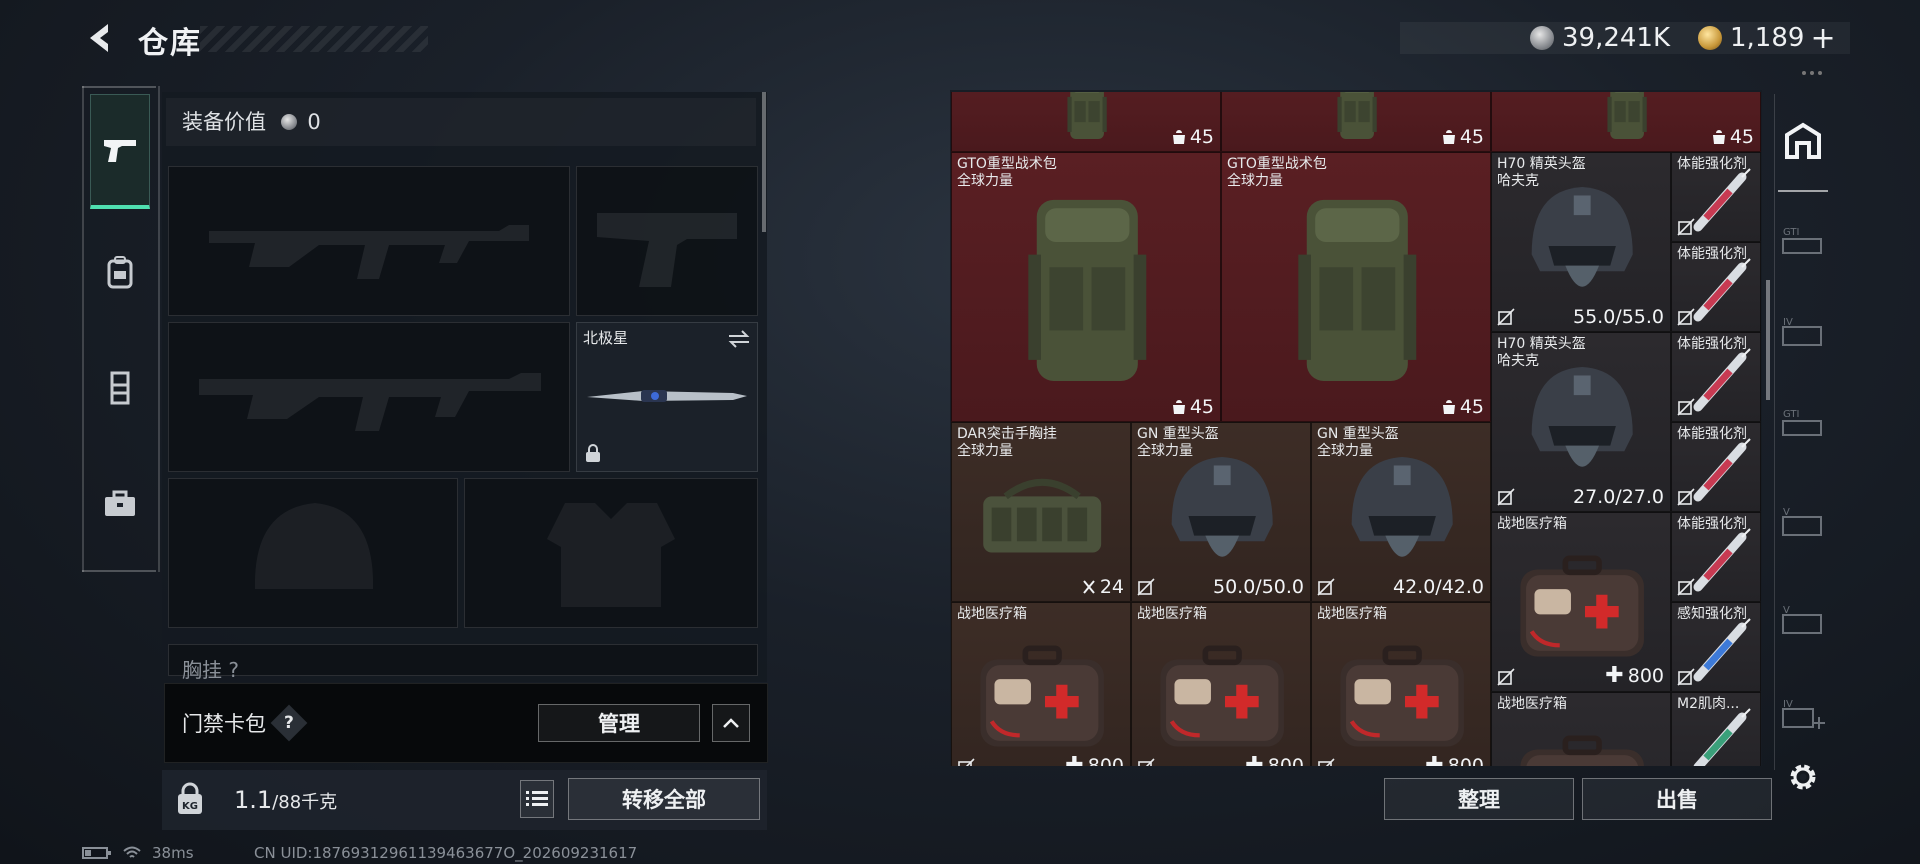 Image resolution: width=1920 pixels, height=864 pixels. I want to click on nav-tab-vest, so click(120, 388).